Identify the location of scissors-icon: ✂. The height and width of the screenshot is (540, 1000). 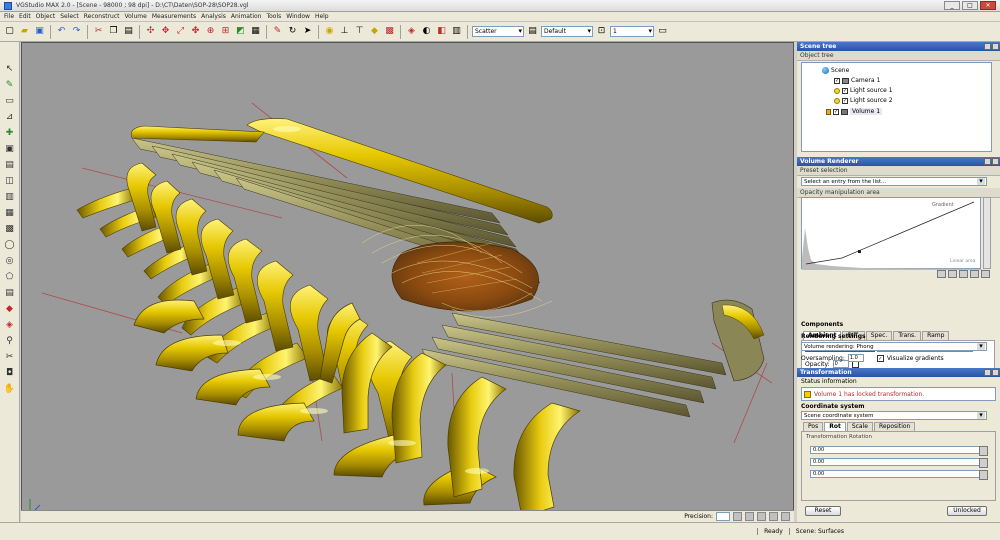
(9, 356).